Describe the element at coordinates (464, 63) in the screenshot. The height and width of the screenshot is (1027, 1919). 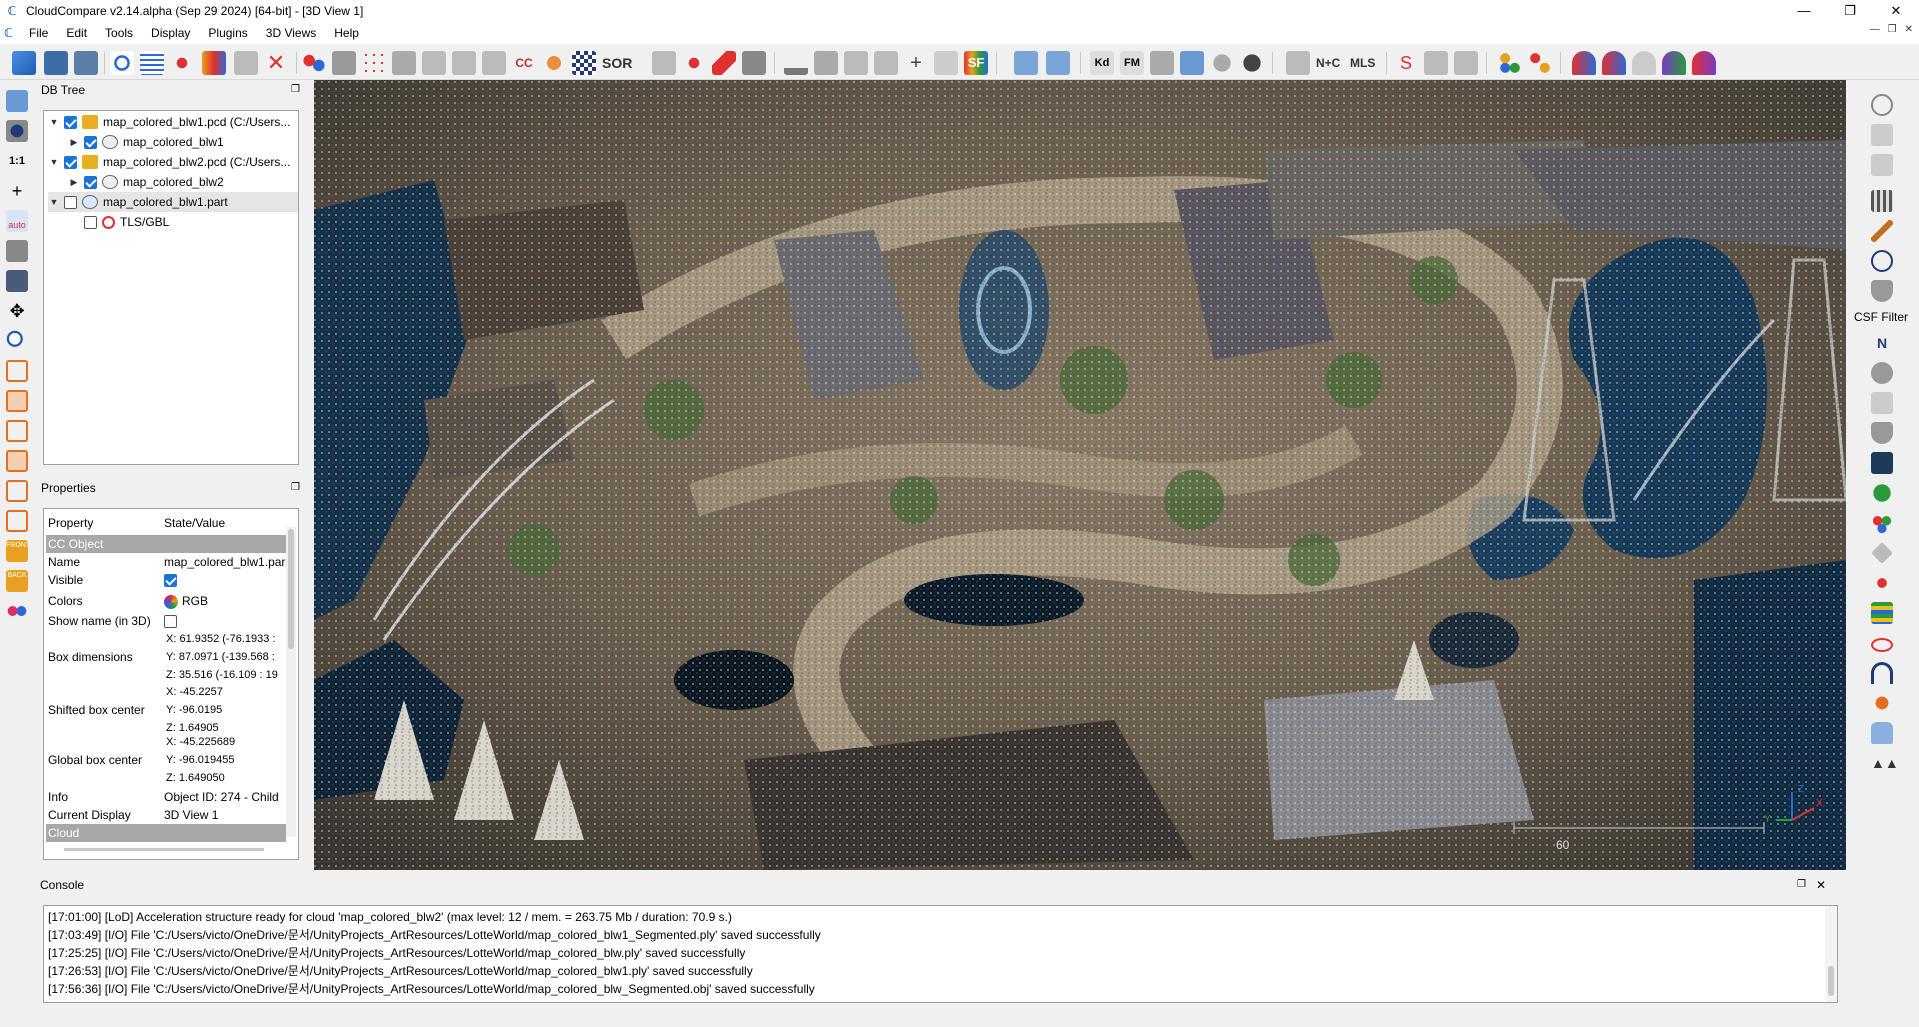
I see `registration-icon` at that location.